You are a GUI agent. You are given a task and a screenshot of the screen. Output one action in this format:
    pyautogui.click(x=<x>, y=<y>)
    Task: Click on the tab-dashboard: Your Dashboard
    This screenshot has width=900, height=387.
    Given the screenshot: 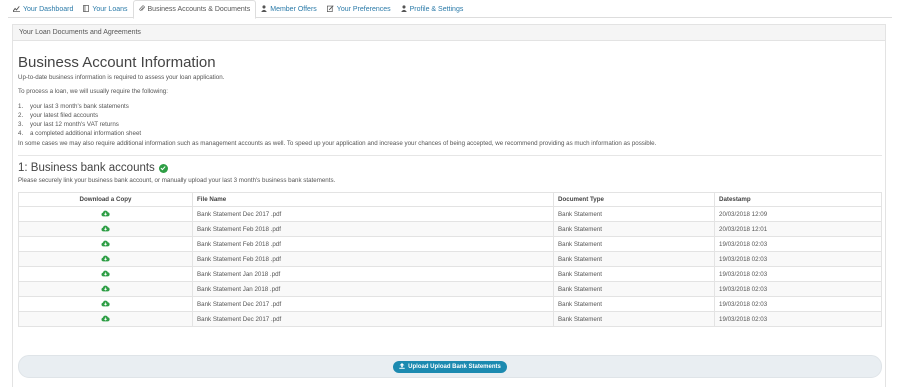 What is the action you would take?
    pyautogui.click(x=43, y=9)
    